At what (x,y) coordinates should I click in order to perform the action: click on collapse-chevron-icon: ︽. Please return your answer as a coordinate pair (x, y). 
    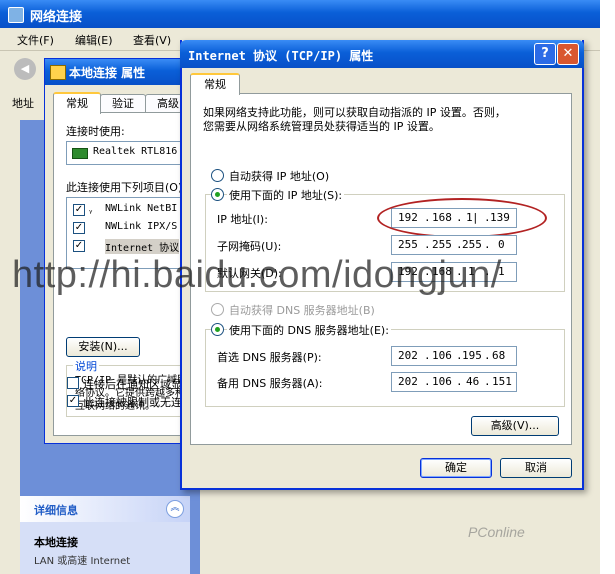
    Looking at the image, I should click on (175, 509).